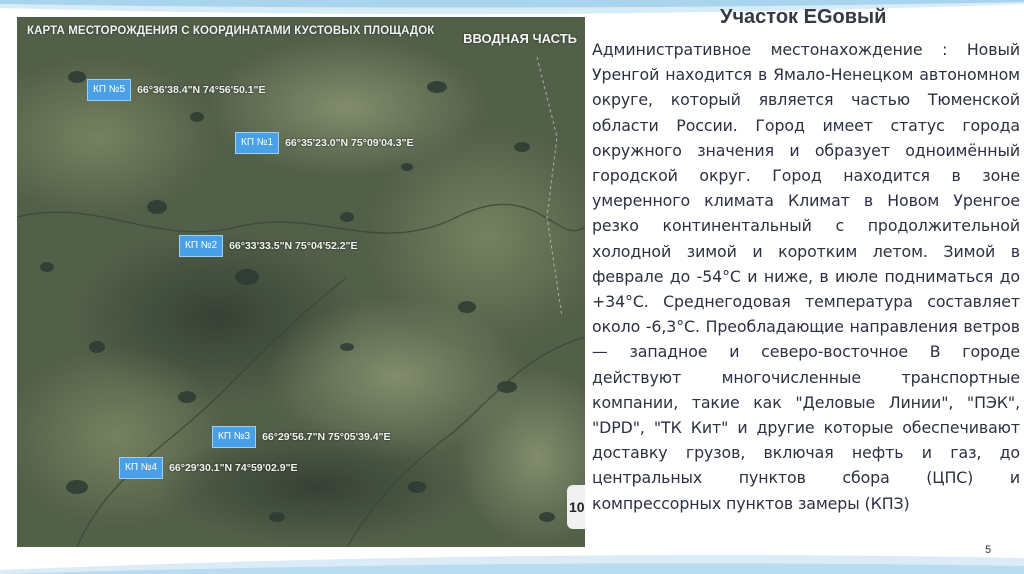  I want to click on pad-label: КП №3, so click(234, 437).